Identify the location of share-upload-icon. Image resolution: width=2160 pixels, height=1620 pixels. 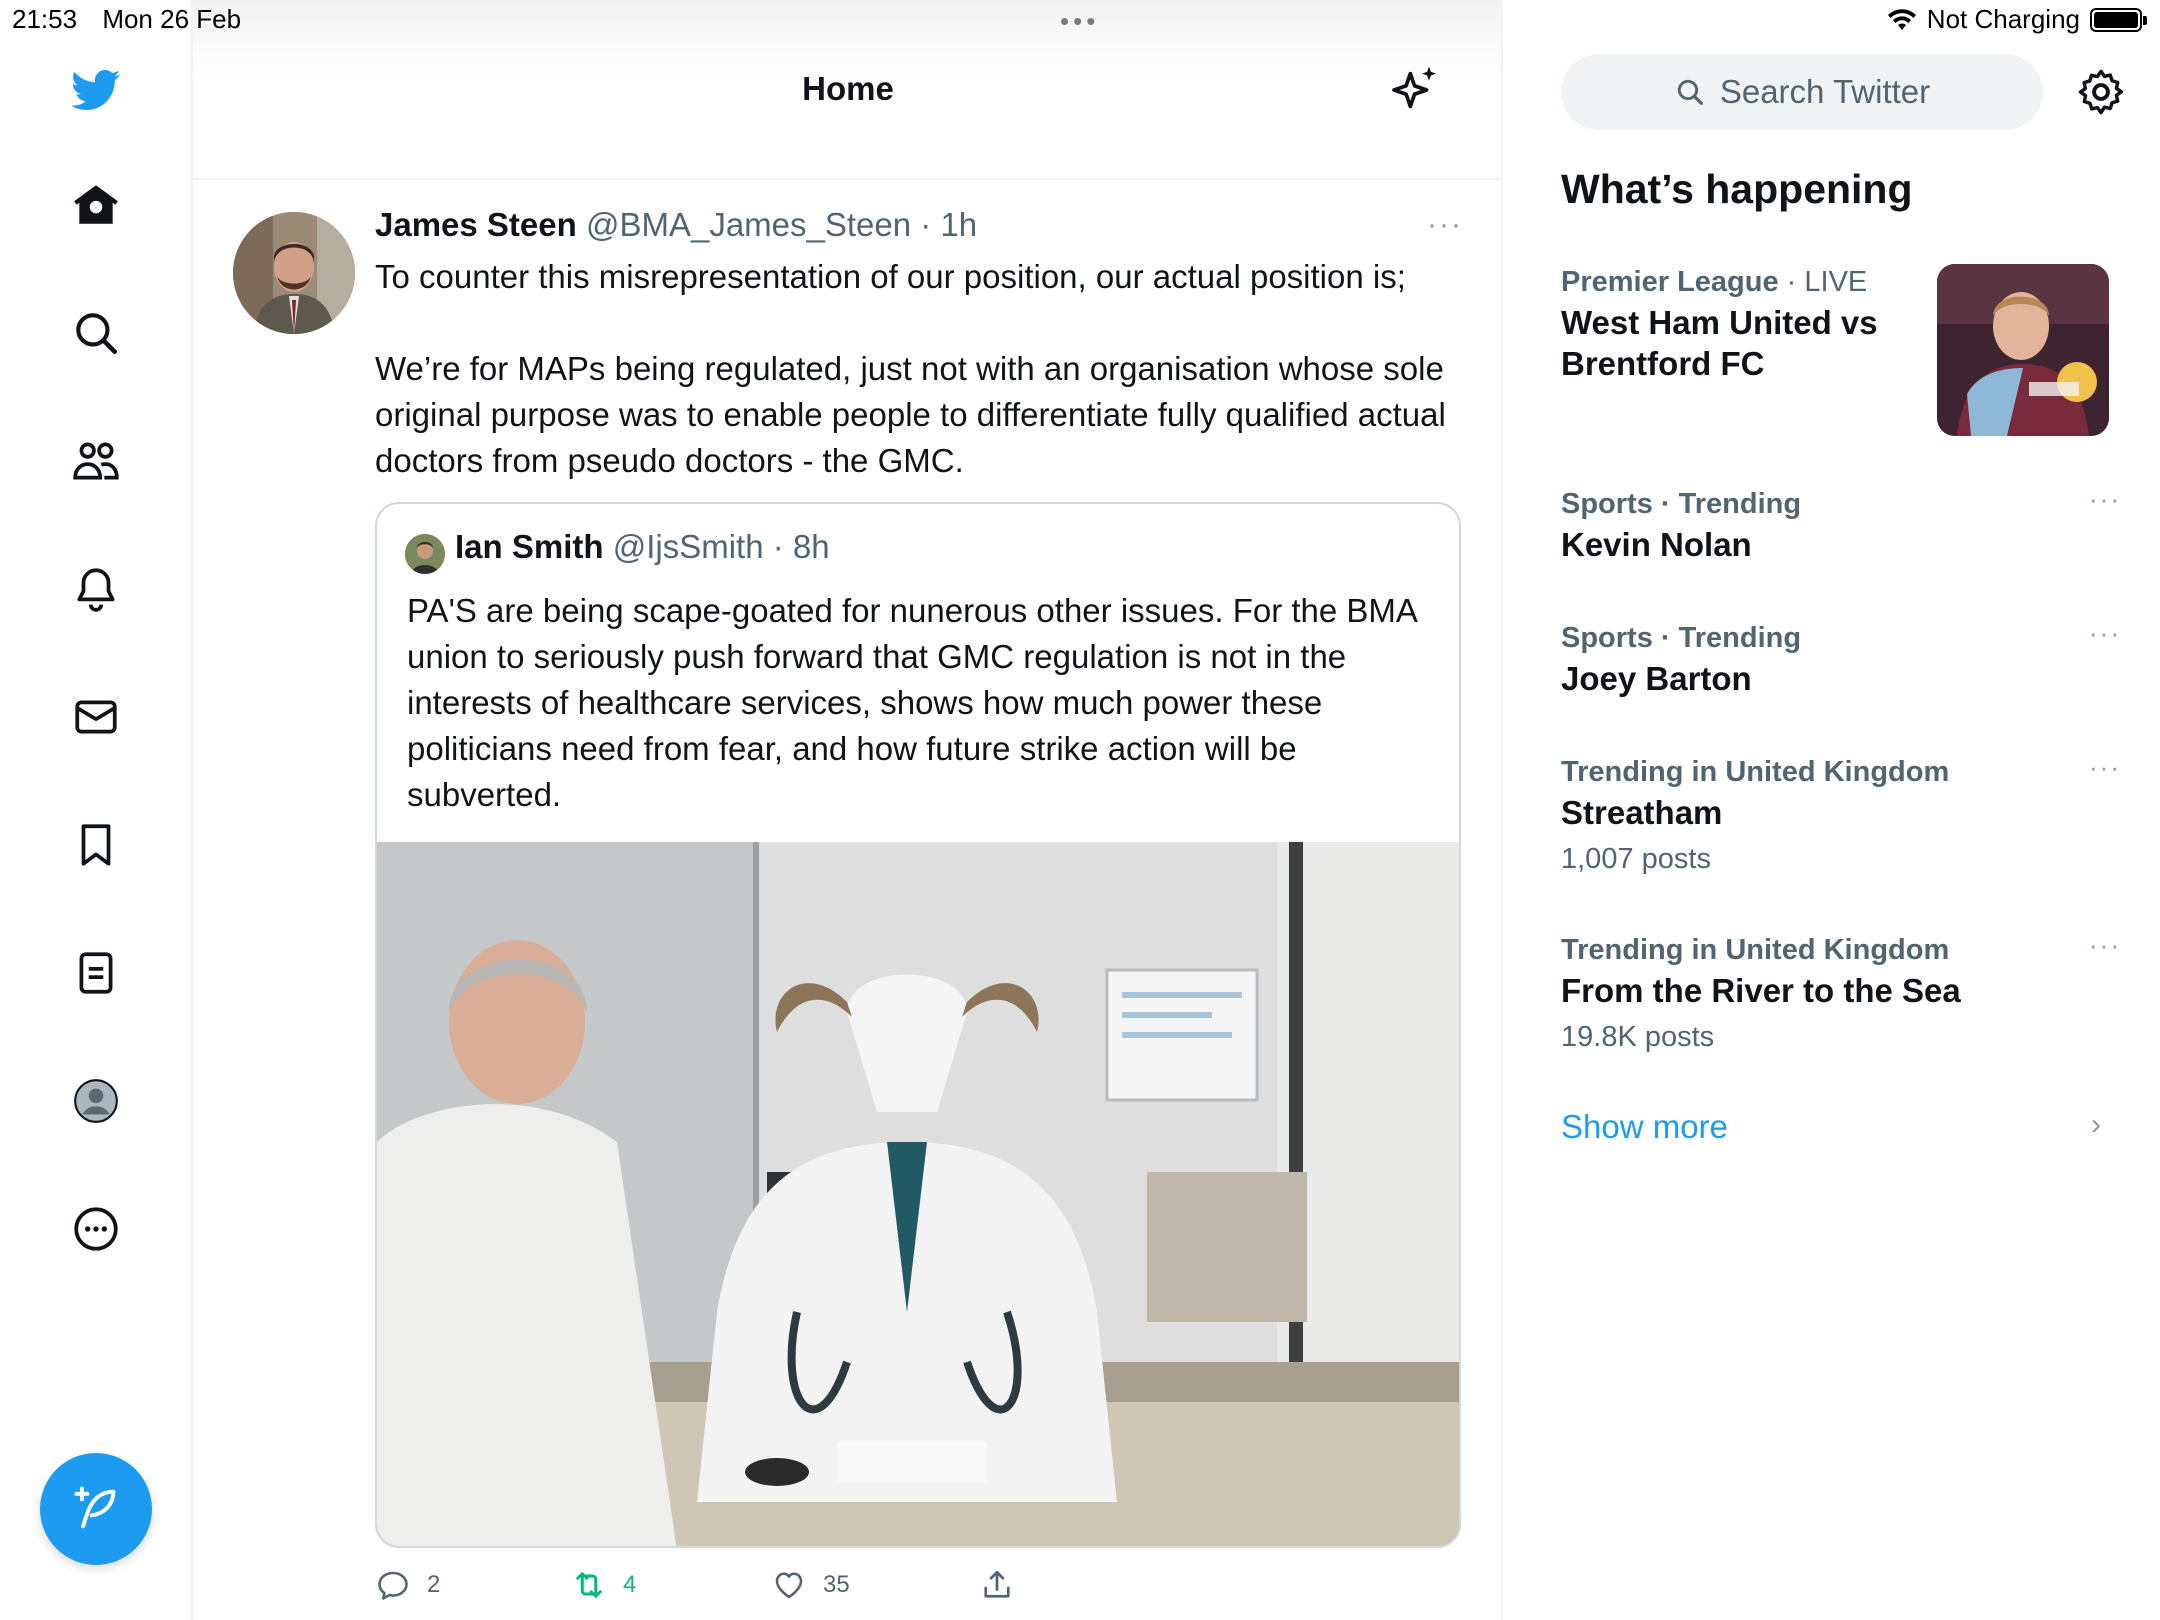
(997, 1584).